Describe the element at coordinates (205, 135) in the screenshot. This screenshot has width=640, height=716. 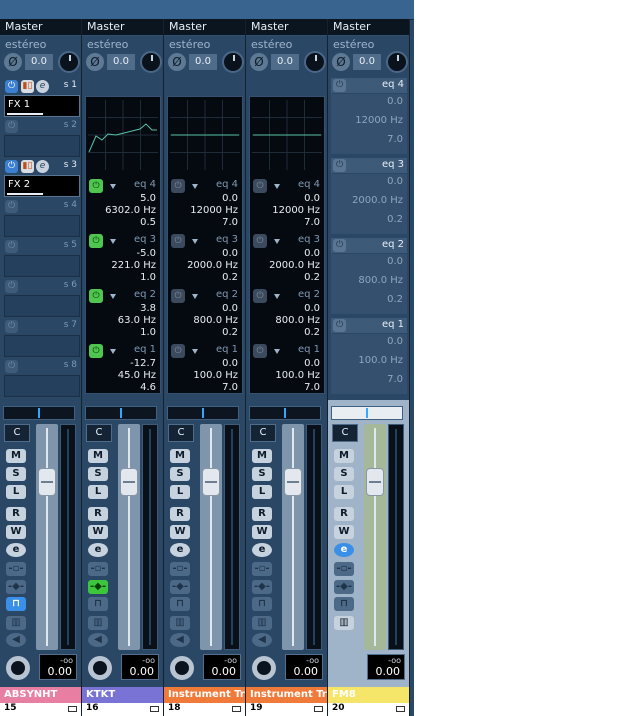
I see `eq-curve-graph` at that location.